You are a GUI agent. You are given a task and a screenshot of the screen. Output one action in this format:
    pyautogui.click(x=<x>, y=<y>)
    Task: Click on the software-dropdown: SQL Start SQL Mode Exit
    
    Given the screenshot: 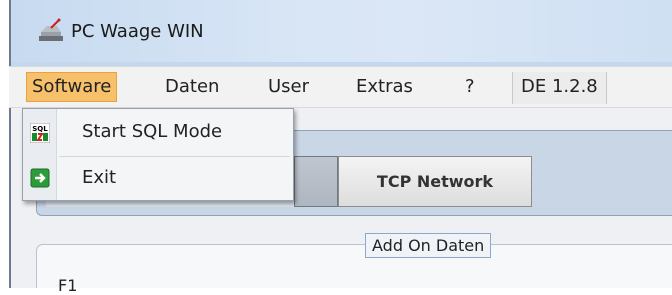 What is the action you would take?
    pyautogui.click(x=158, y=154)
    